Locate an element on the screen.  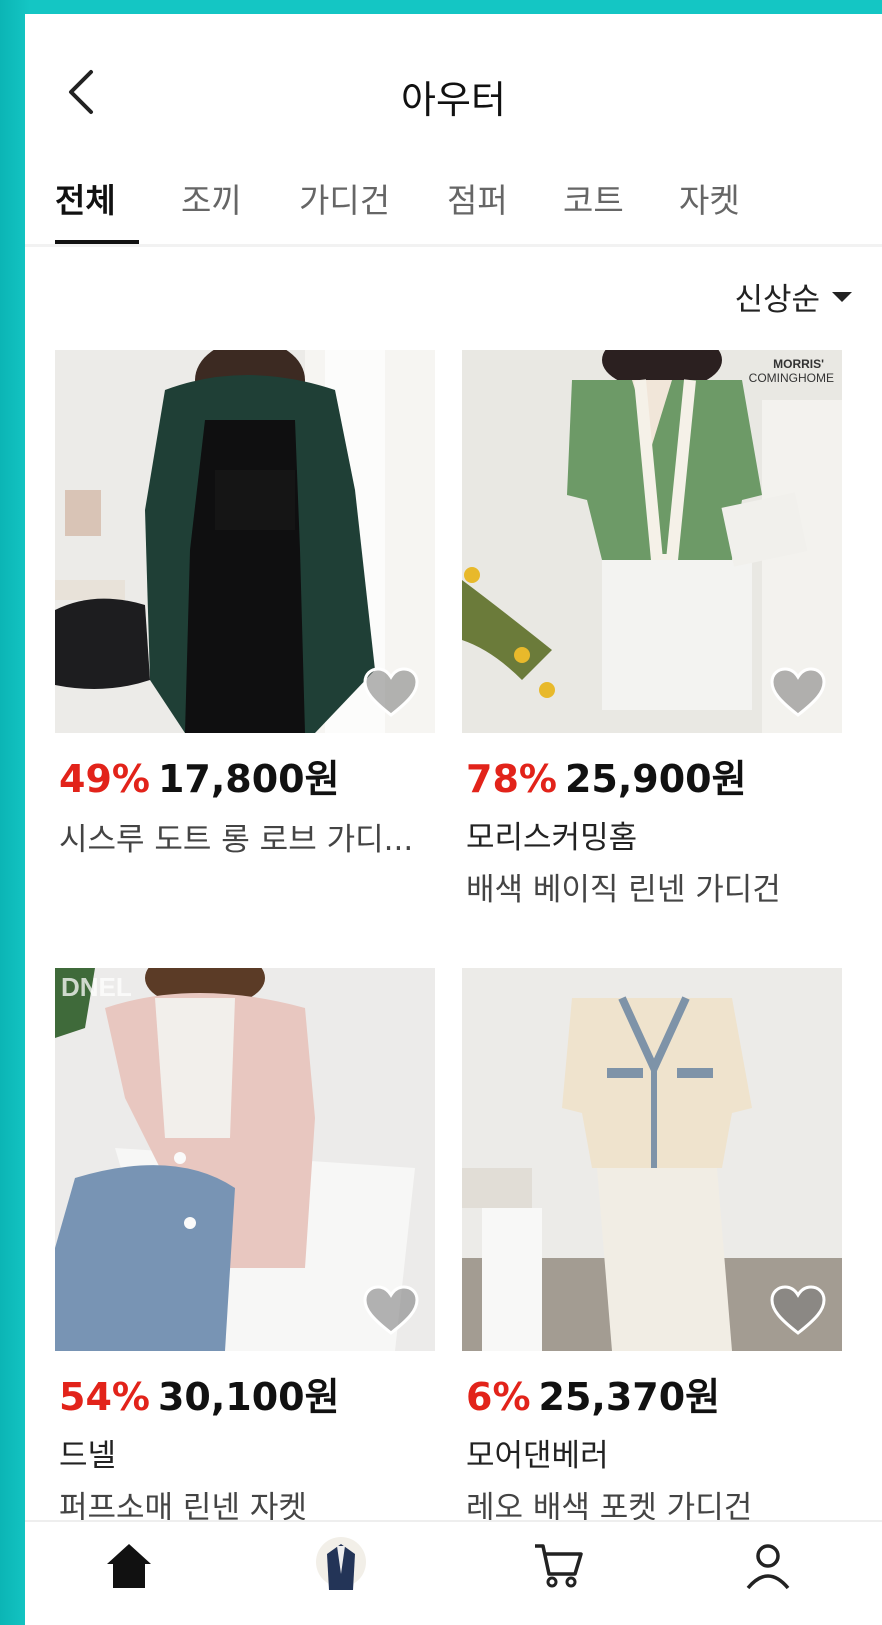
tab-cardigan: 가디건 is located at coordinates (344, 198).